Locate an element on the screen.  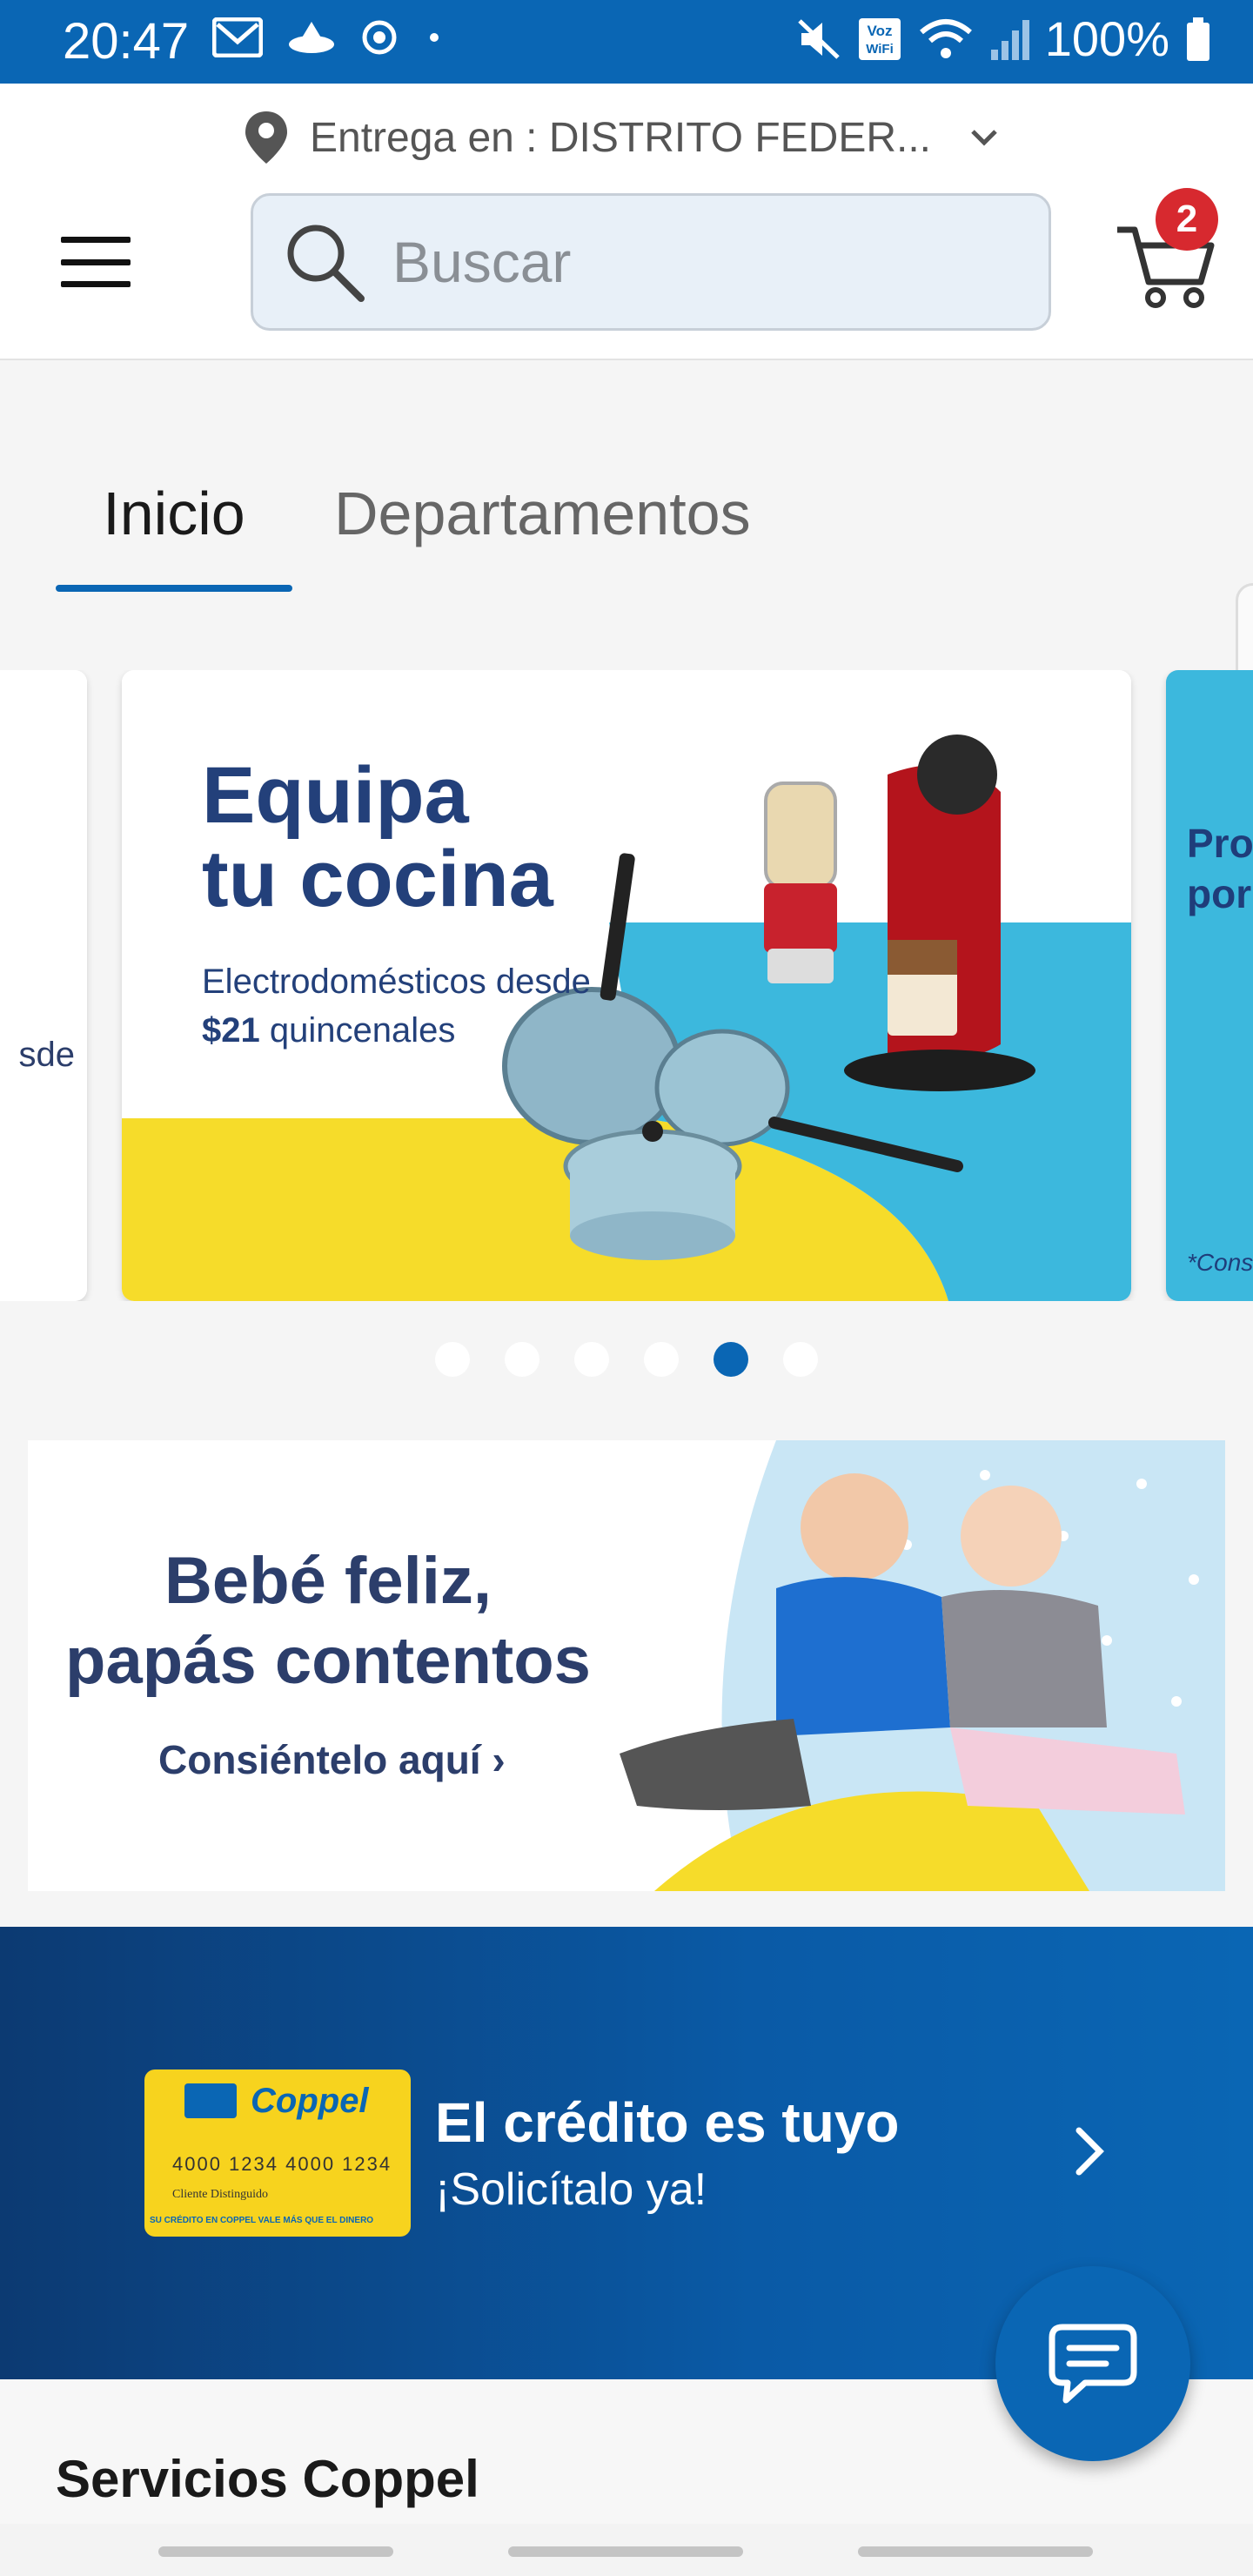
status-icons-left is located at coordinates (329, 37).